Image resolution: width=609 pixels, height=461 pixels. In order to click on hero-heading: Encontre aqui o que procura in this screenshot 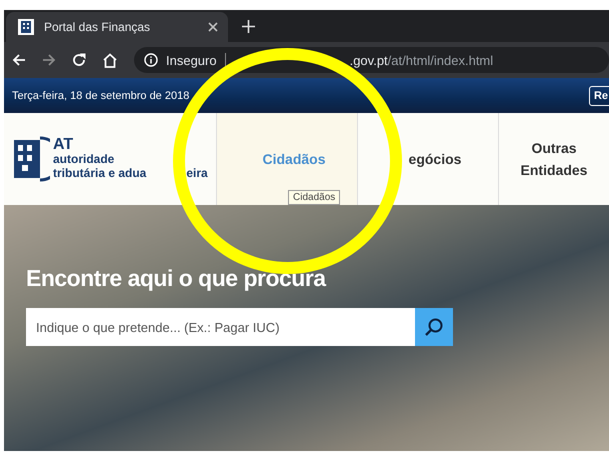, I will do `click(177, 278)`.